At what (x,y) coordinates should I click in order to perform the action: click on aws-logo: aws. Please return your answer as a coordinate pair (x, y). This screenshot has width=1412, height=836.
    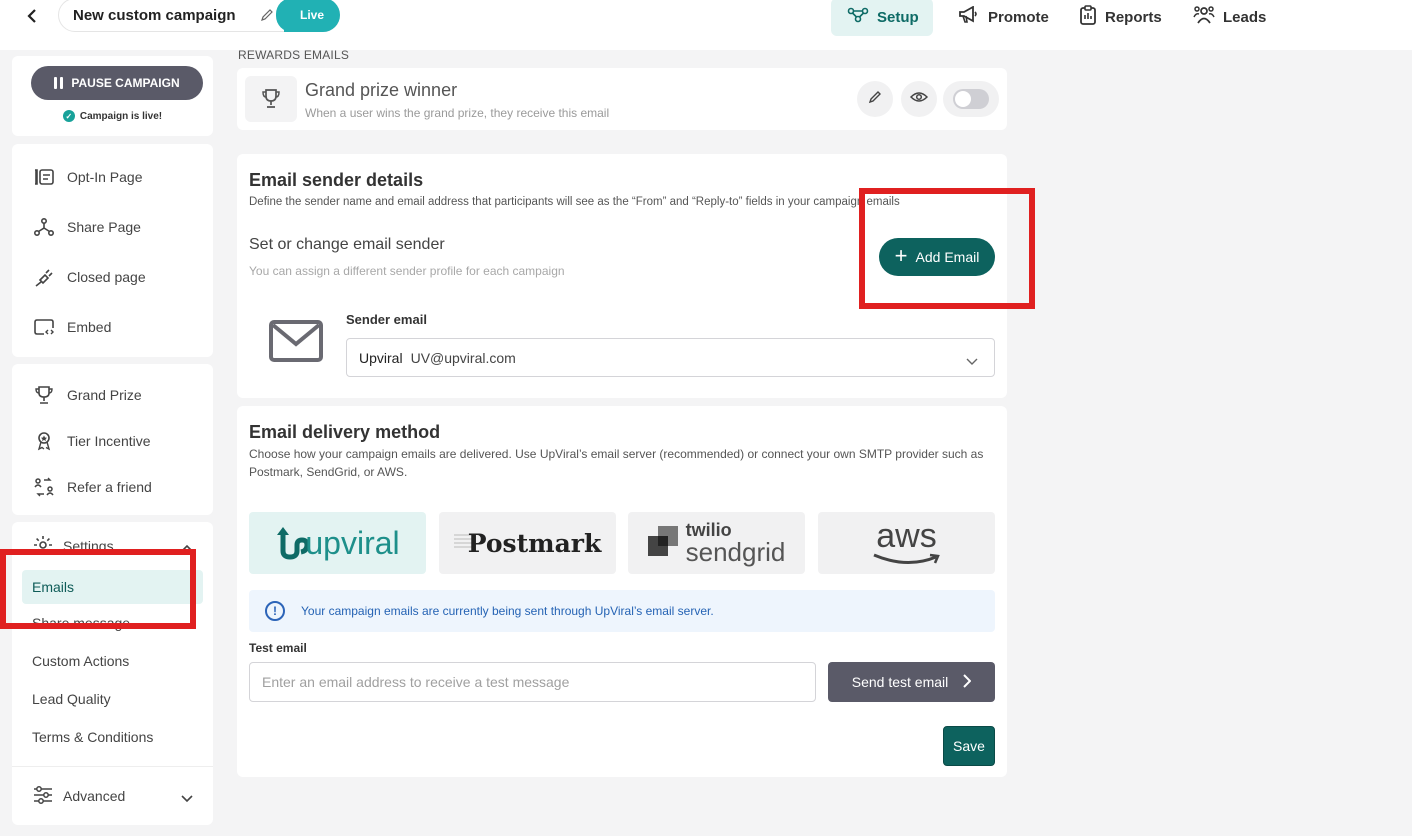
    Looking at the image, I should click on (907, 543).